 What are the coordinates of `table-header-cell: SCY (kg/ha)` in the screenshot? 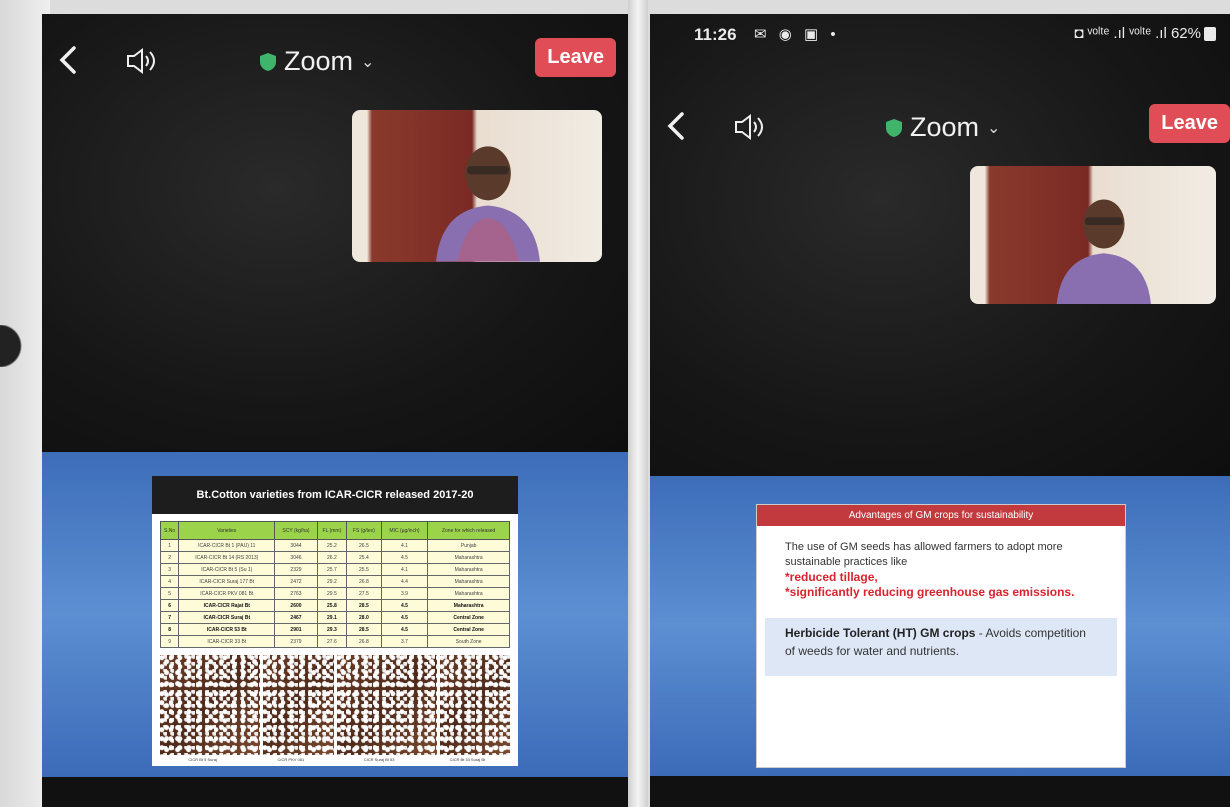 It's located at (296, 530).